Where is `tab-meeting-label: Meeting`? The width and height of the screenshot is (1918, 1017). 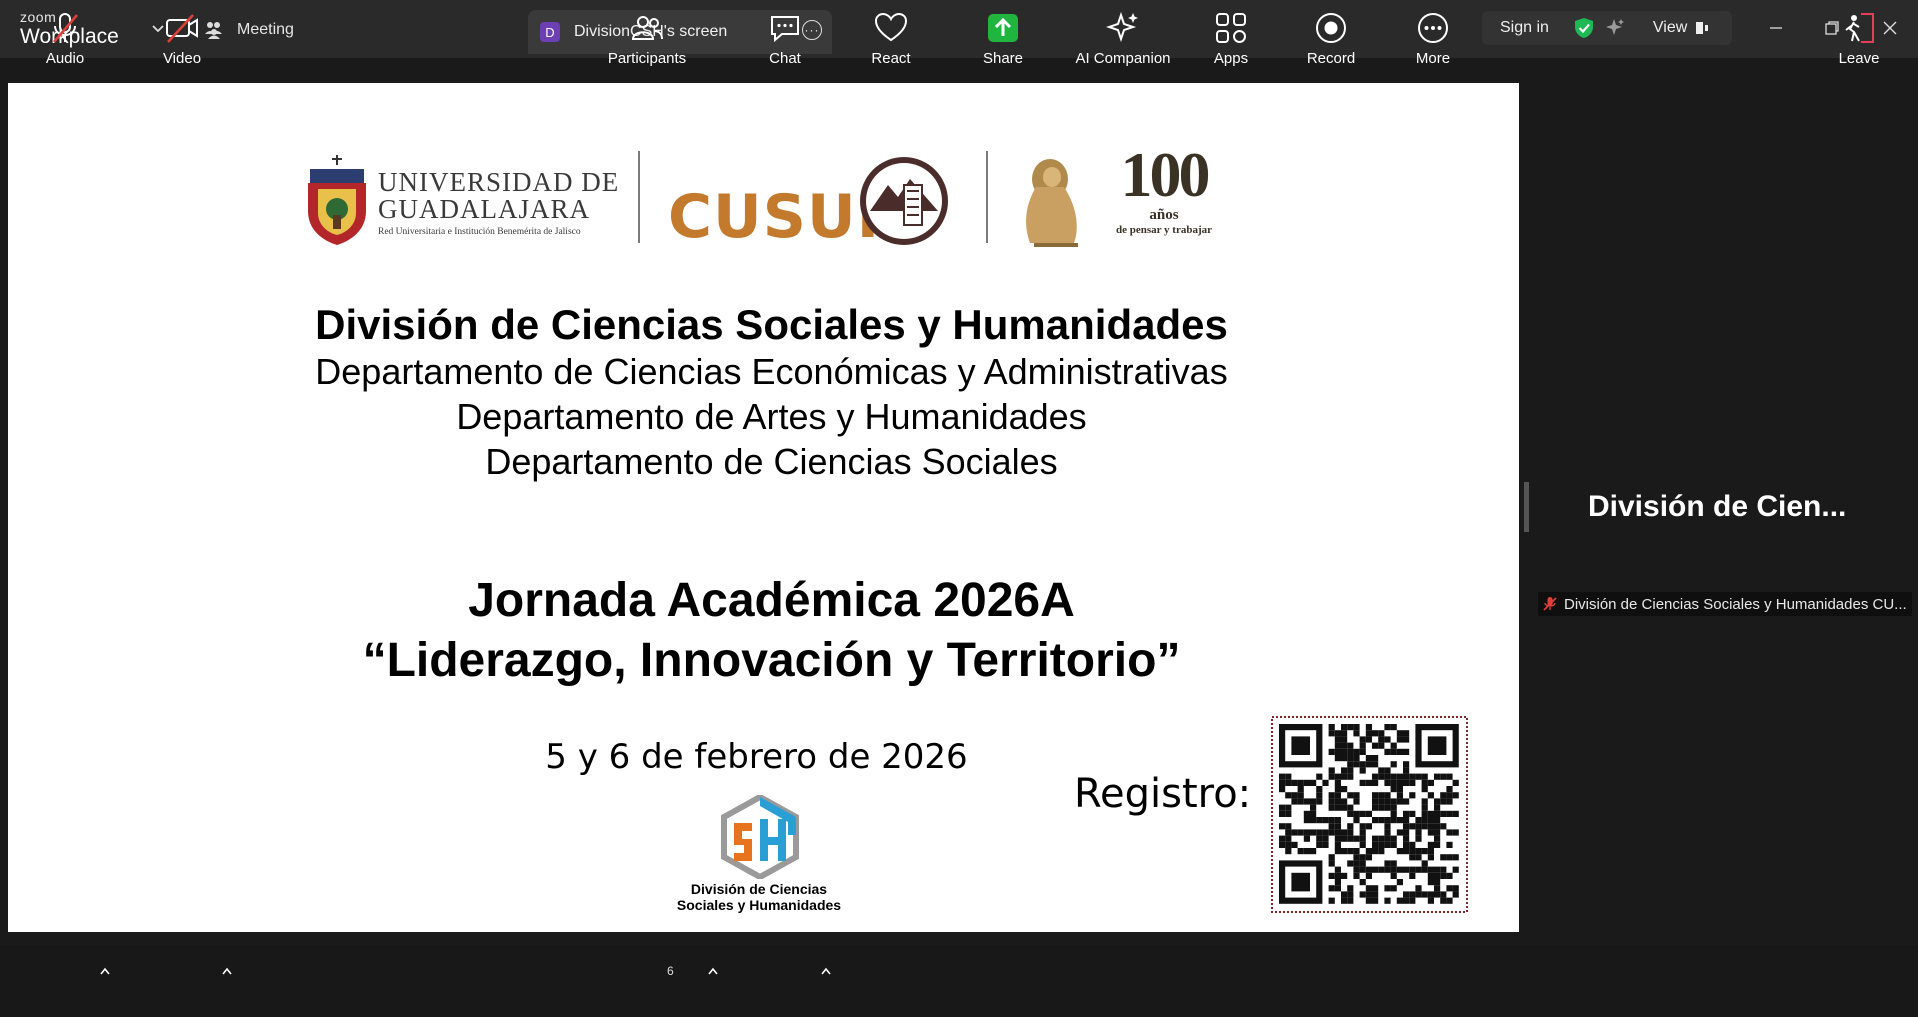
tab-meeting-label: Meeting is located at coordinates (265, 29).